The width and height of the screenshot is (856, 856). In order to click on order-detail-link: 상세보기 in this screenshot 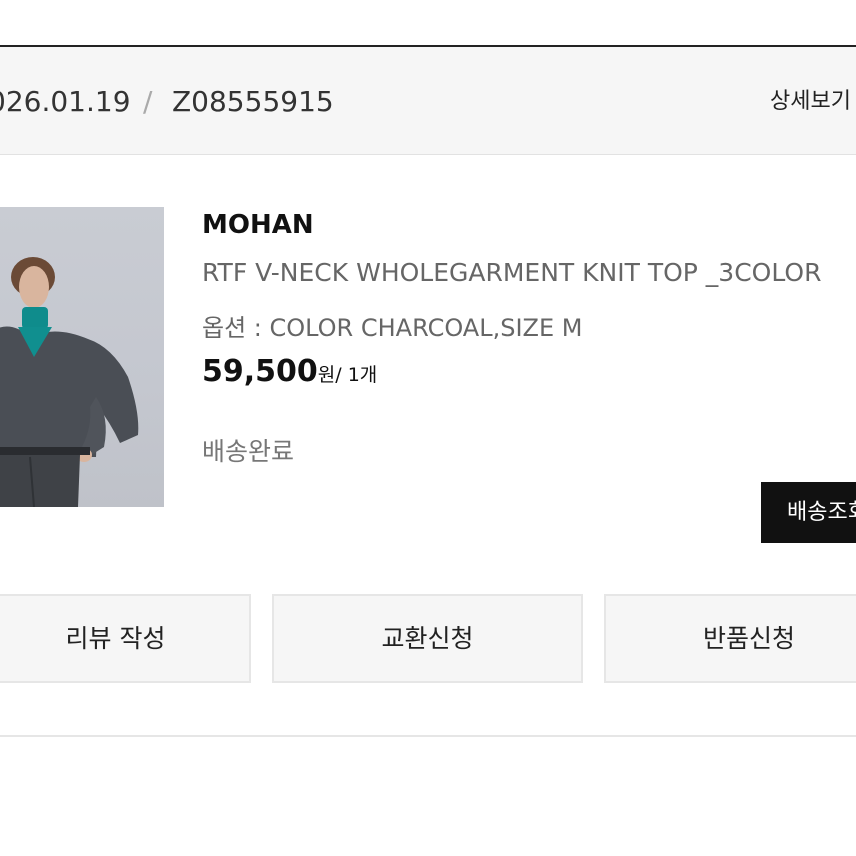, I will do `click(810, 102)`.